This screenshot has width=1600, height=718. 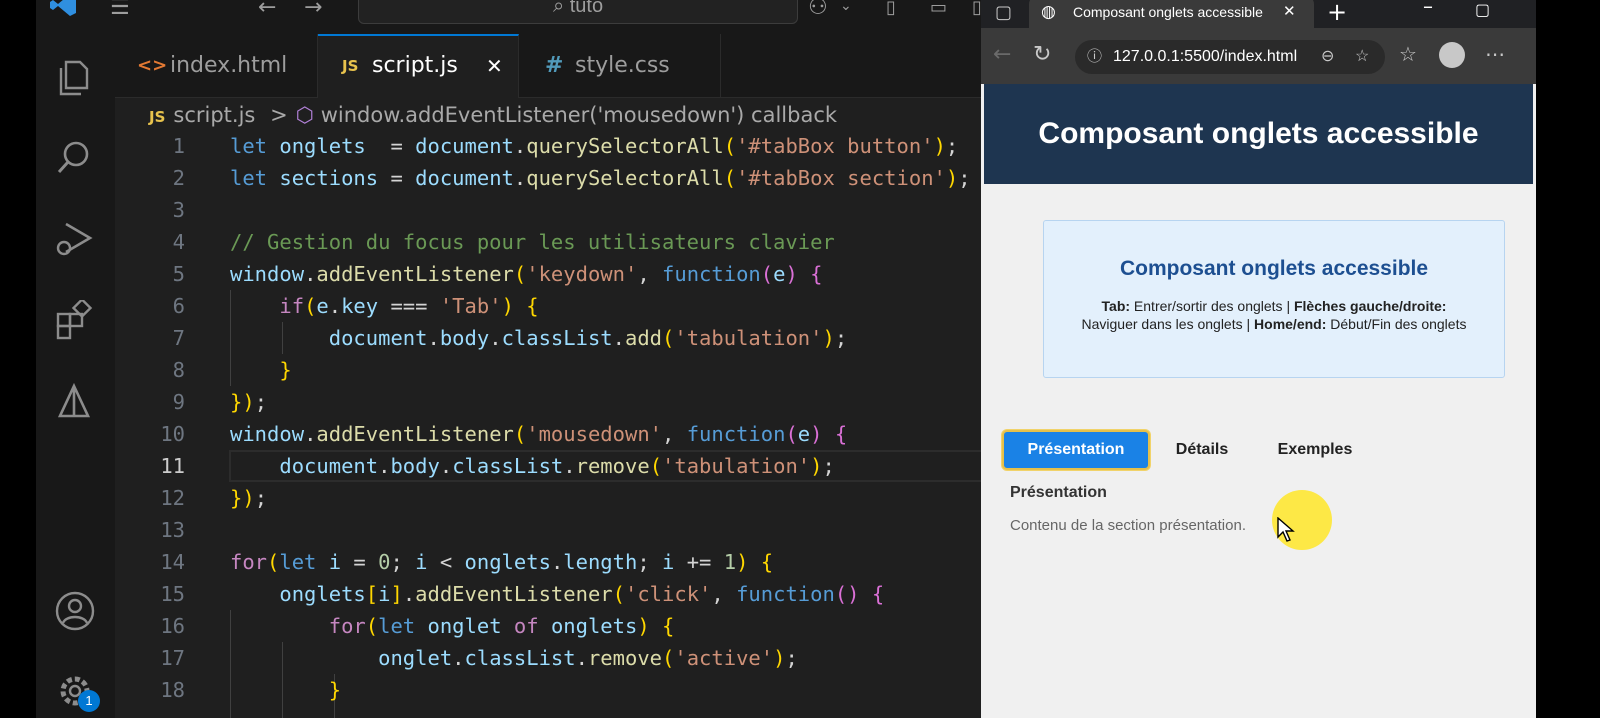 I want to click on command-center-search: ⌕ tuto, so click(x=578, y=12).